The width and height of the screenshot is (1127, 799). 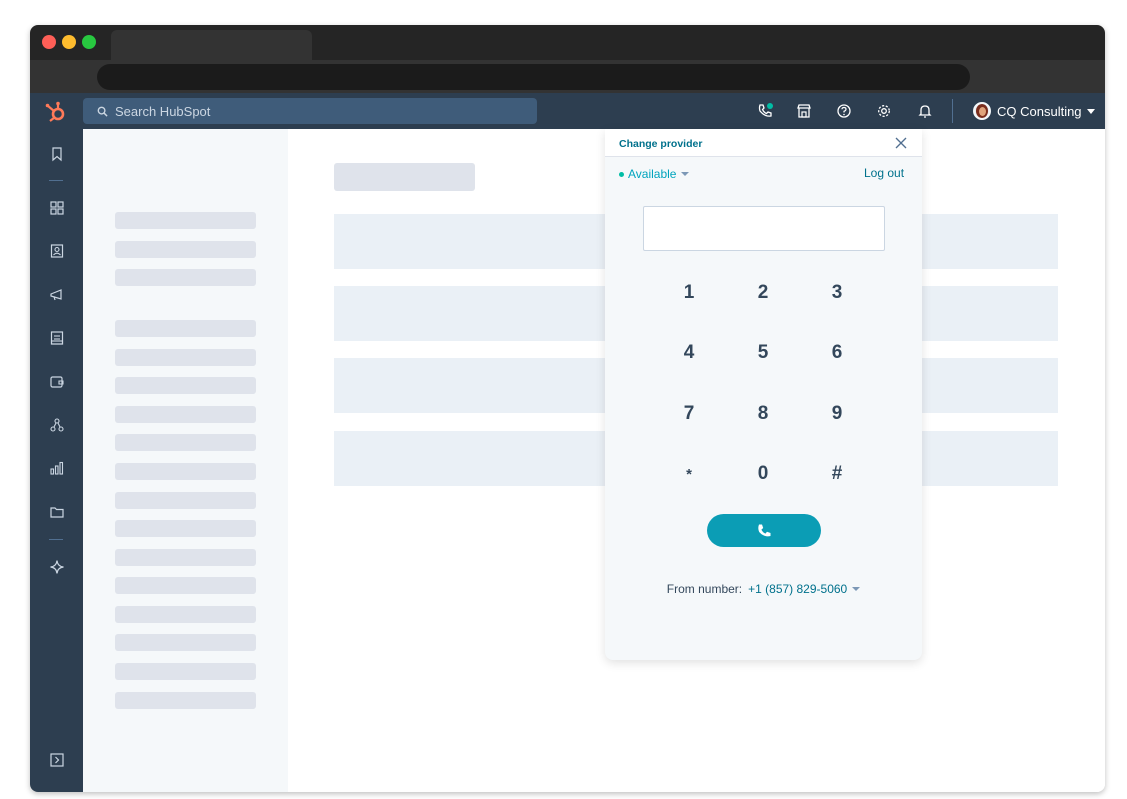 What do you see at coordinates (57, 154) in the screenshot?
I see `bookmarks-icon` at bounding box center [57, 154].